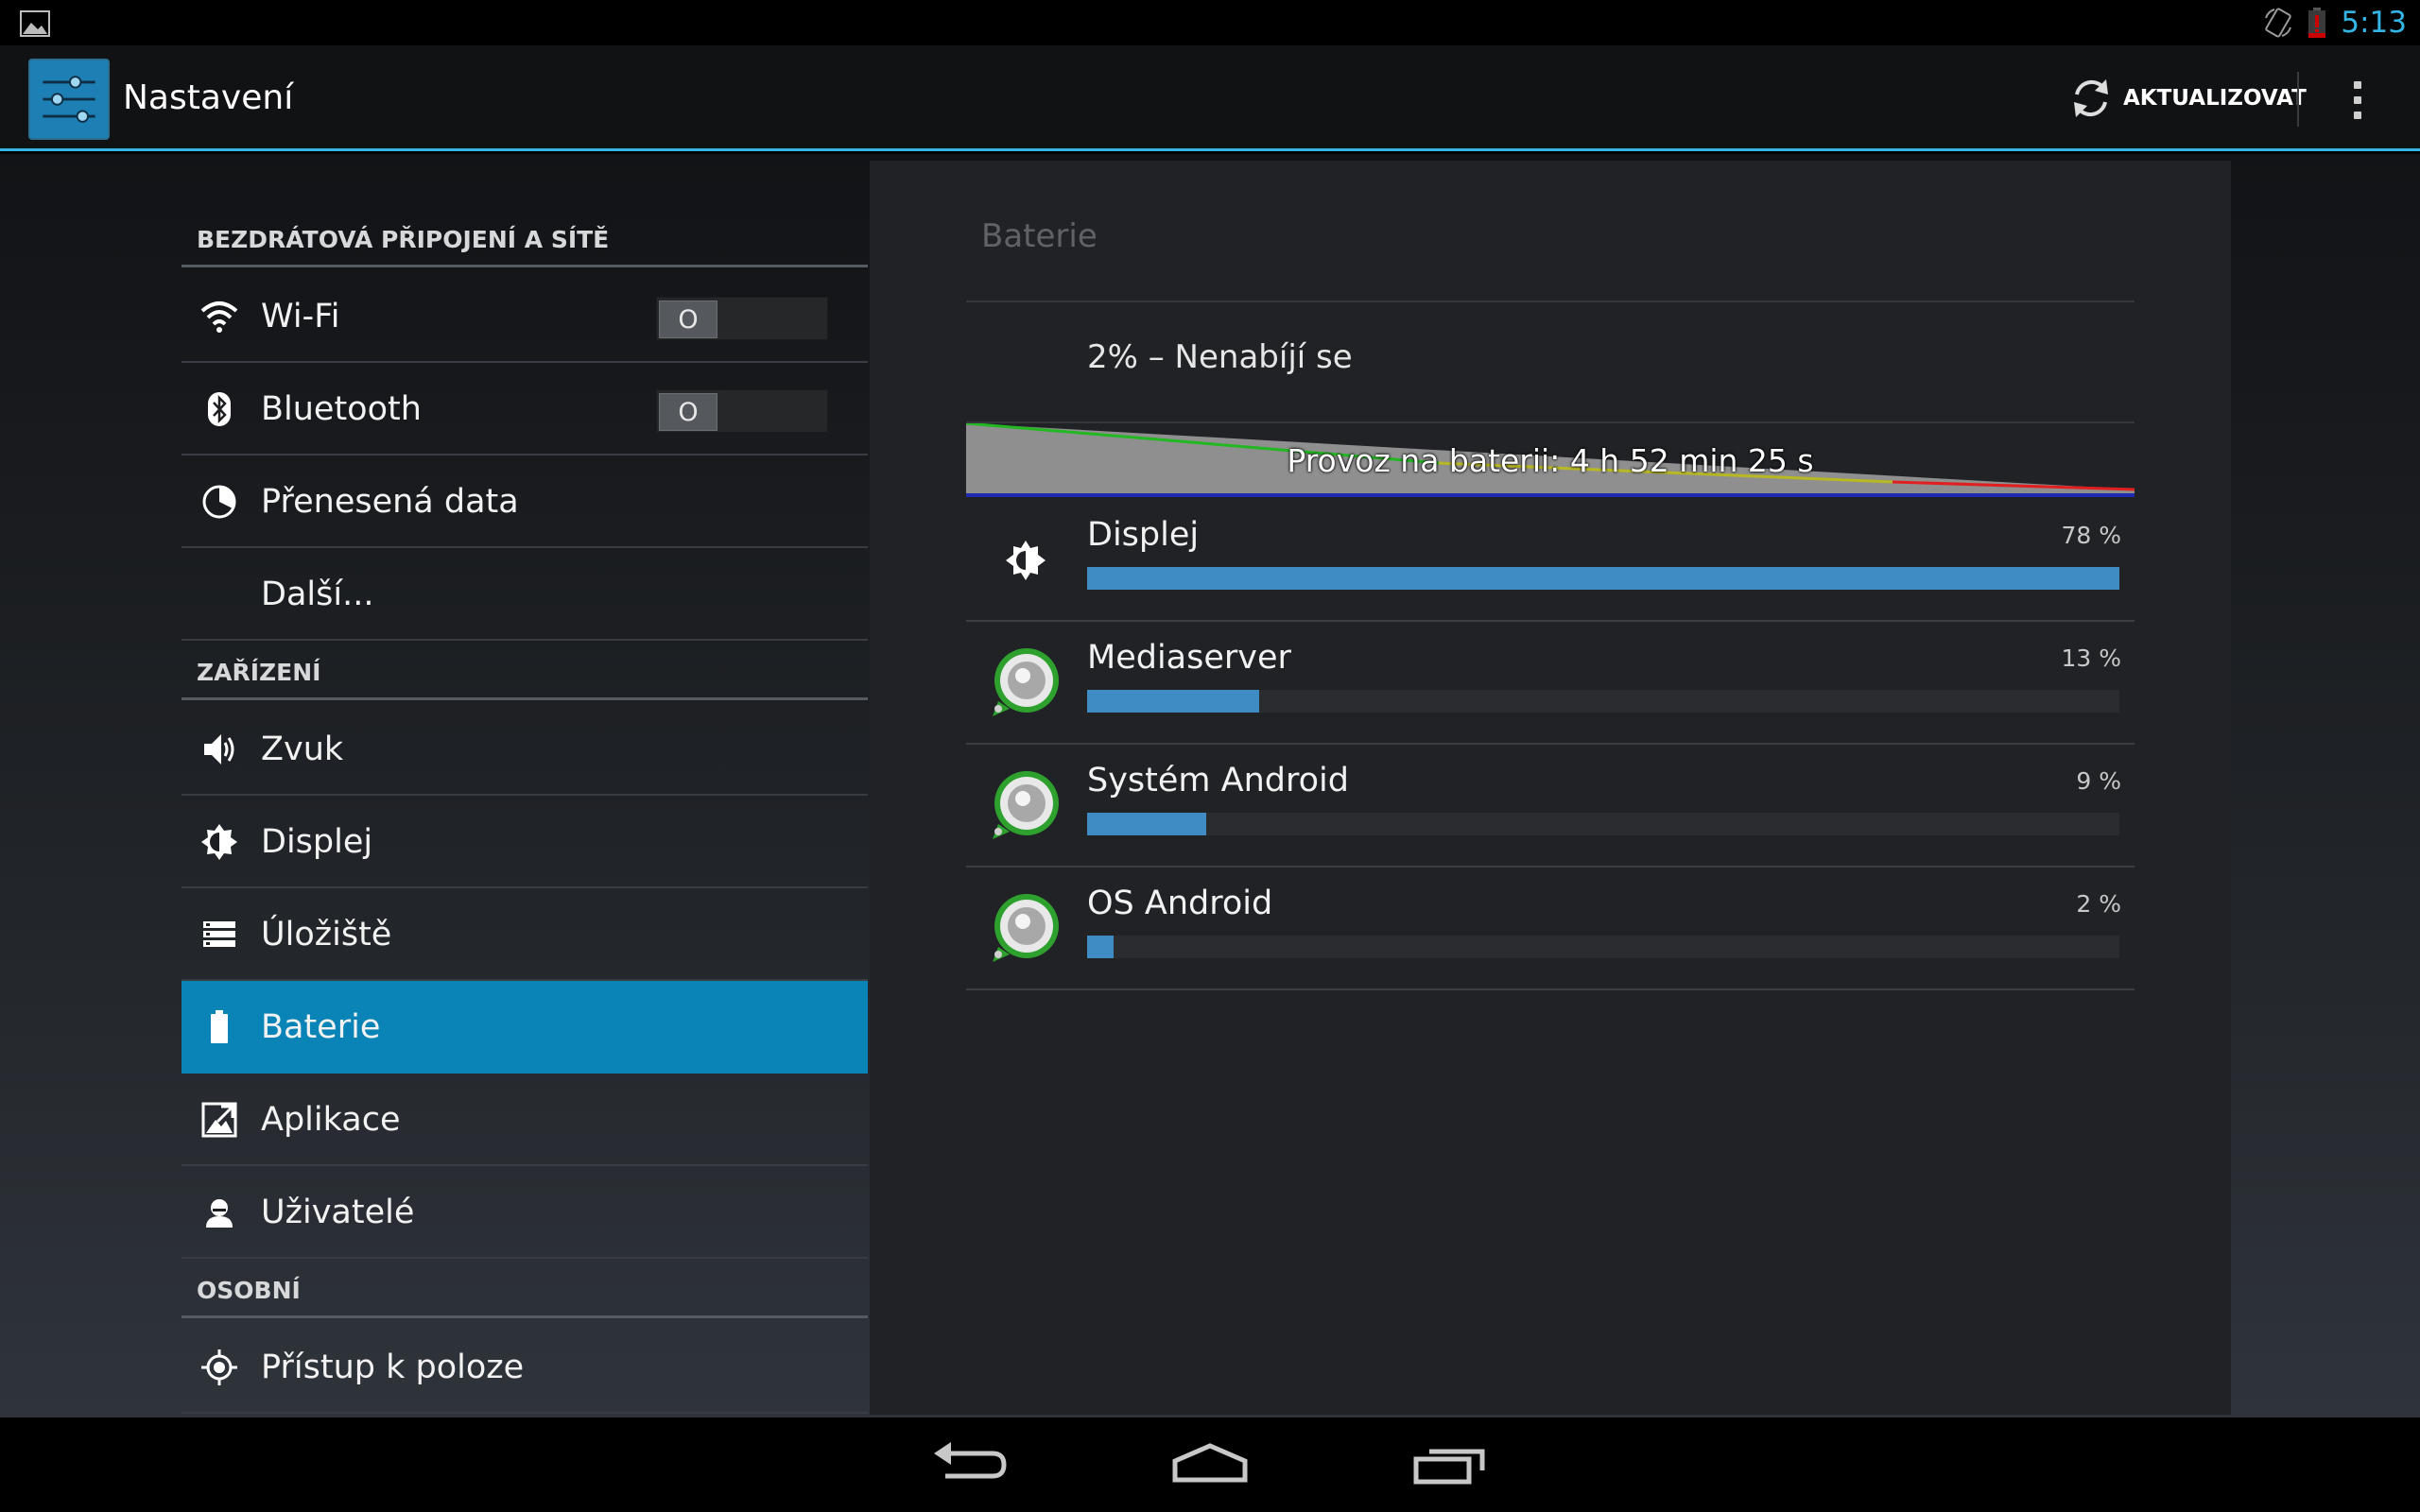 The image size is (2420, 1512). I want to click on page-title: Nastavení, so click(209, 97).